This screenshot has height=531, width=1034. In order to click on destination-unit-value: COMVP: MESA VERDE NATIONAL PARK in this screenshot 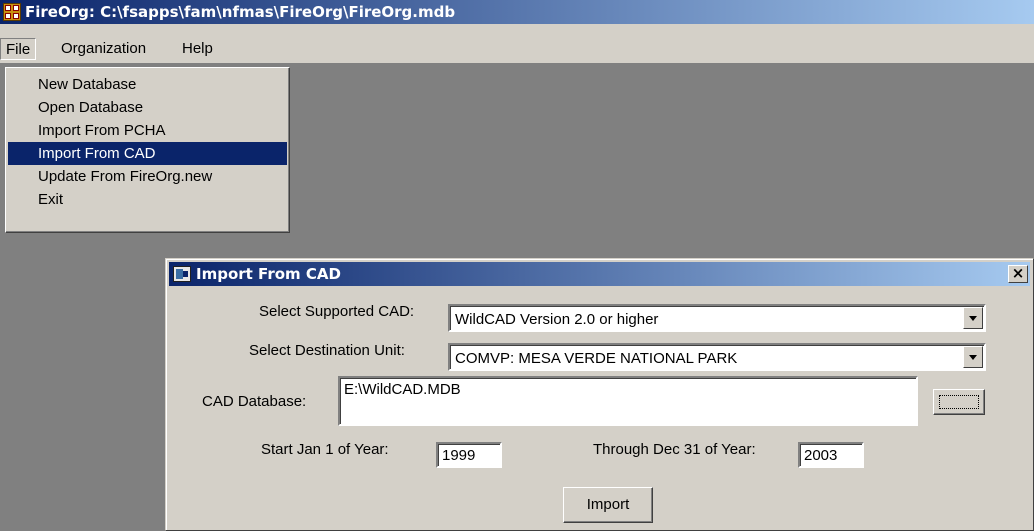, I will do `click(596, 358)`.